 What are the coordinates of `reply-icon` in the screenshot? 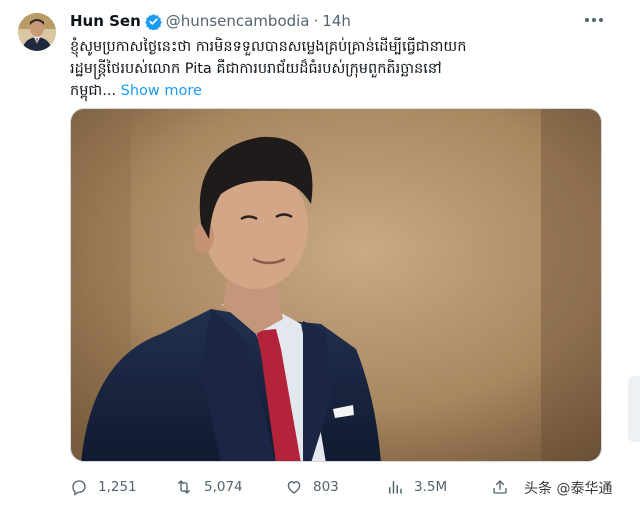 It's located at (79, 488).